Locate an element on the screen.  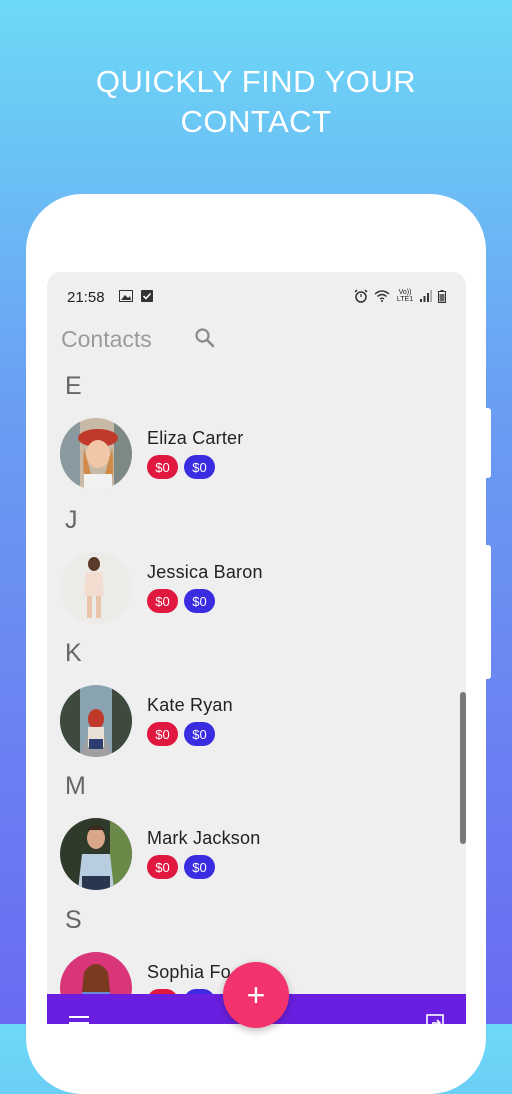
logout-icon is located at coordinates (436, 1019).